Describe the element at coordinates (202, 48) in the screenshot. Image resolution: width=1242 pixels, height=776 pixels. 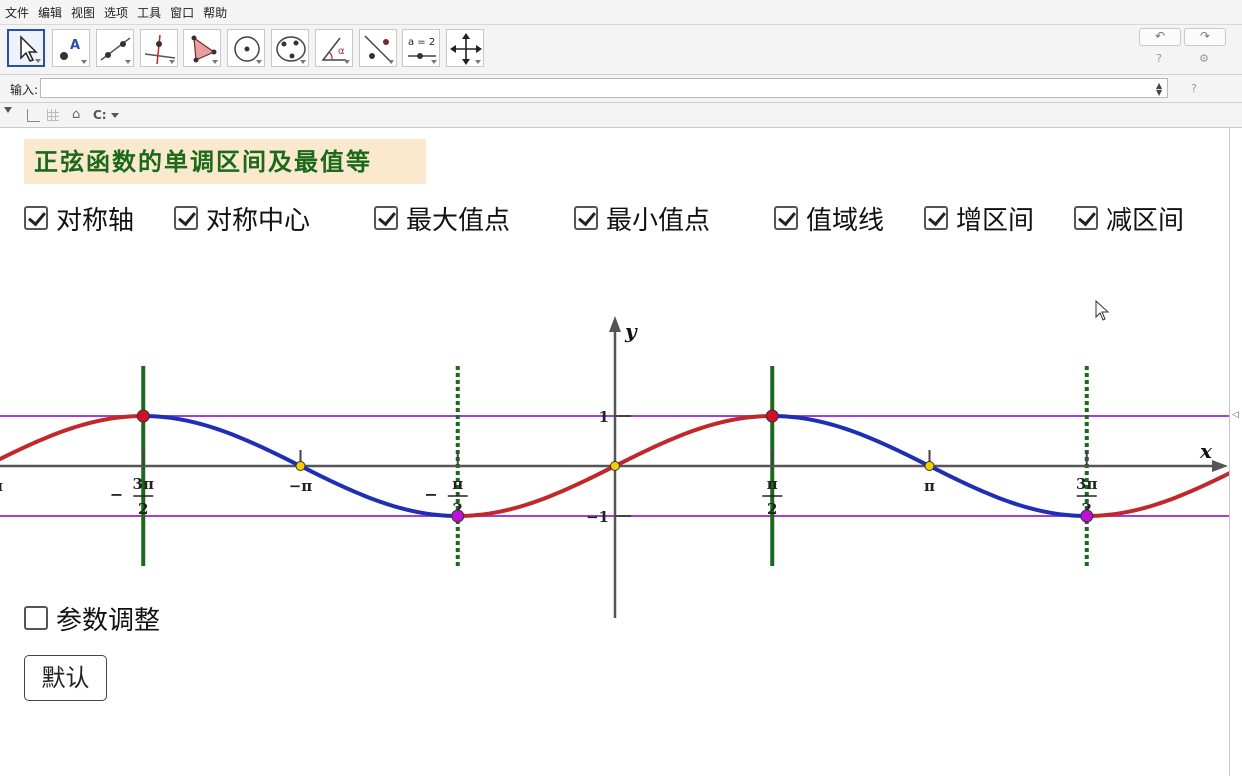
I see `polygon-tool-button` at that location.